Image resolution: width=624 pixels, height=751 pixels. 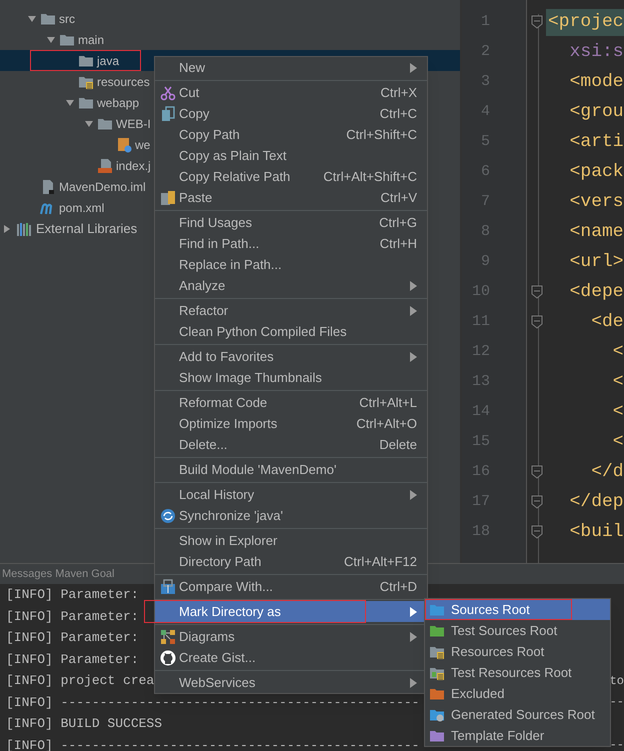 What do you see at coordinates (596, 142) in the screenshot?
I see `code-line: <arti` at bounding box center [596, 142].